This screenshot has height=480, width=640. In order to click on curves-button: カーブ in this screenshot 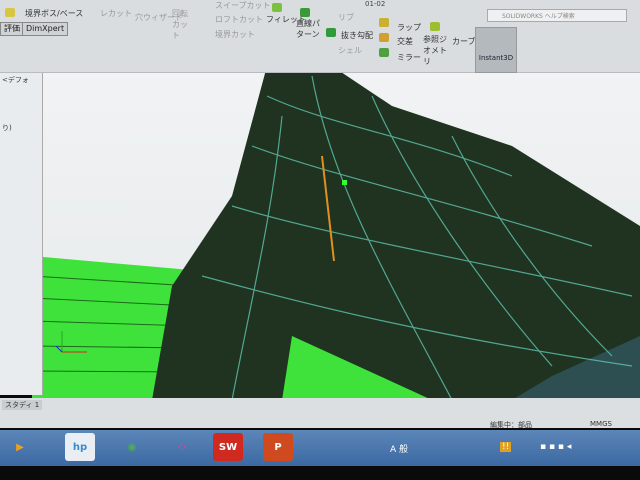, I will do `click(464, 41)`.